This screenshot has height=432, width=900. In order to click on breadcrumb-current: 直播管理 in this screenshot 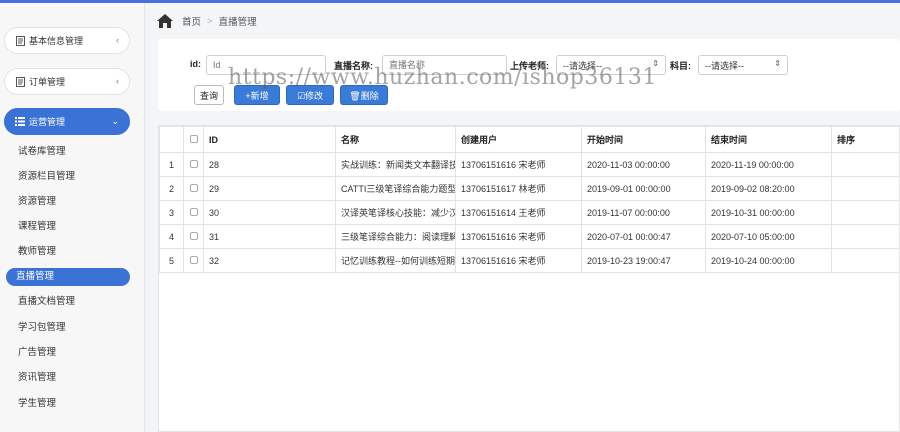, I will do `click(237, 22)`.